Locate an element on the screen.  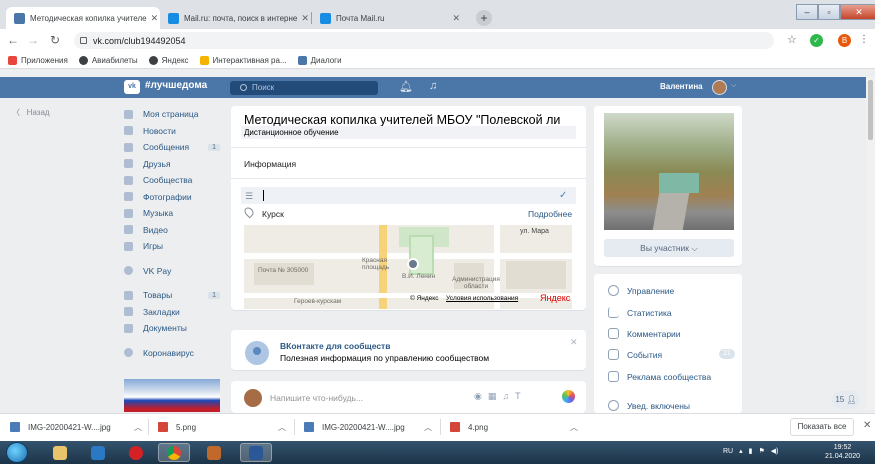
event-icon is located at coordinates (613, 354).